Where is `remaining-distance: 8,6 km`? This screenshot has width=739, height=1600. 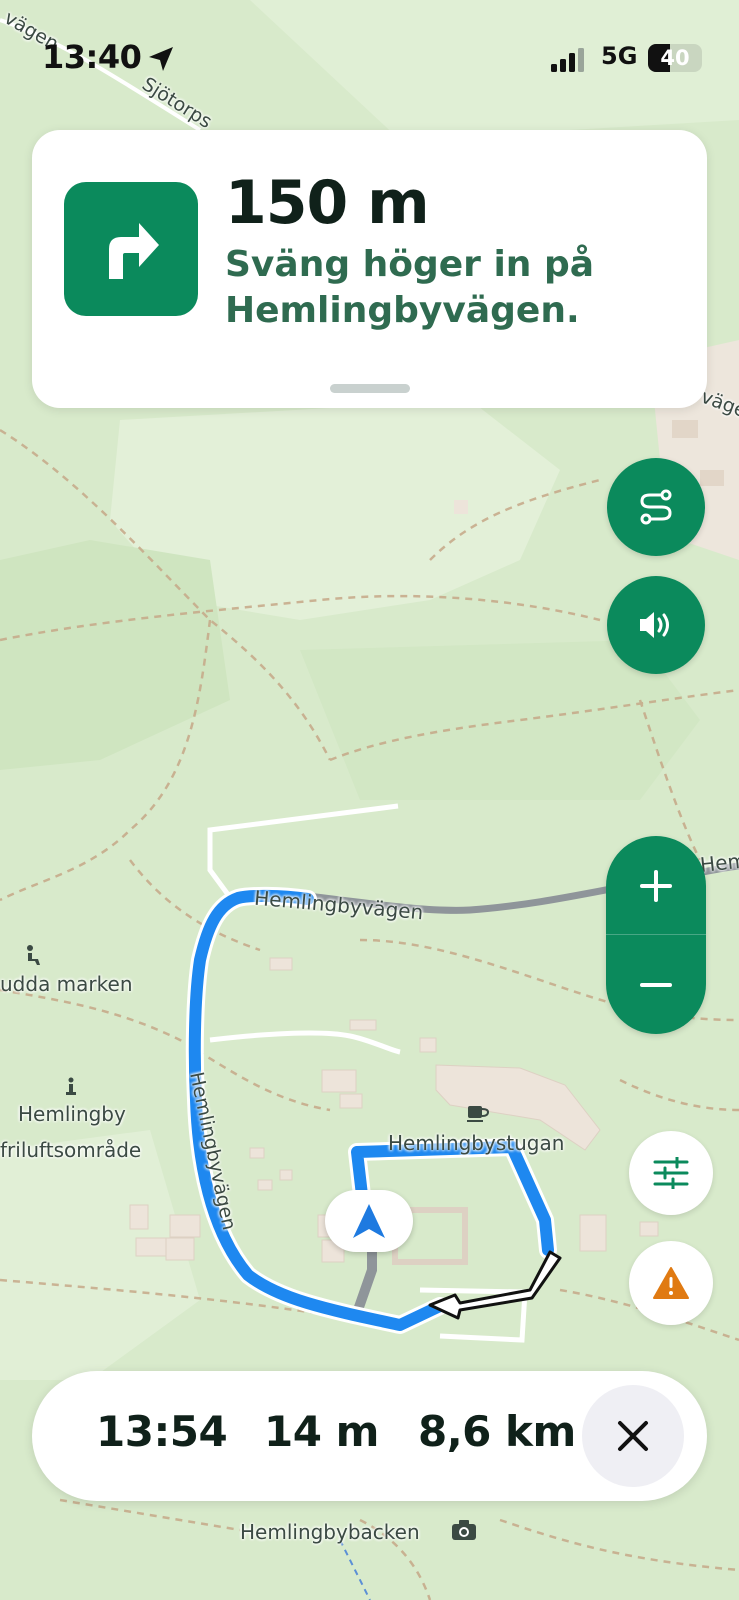 remaining-distance: 8,6 km is located at coordinates (497, 1431).